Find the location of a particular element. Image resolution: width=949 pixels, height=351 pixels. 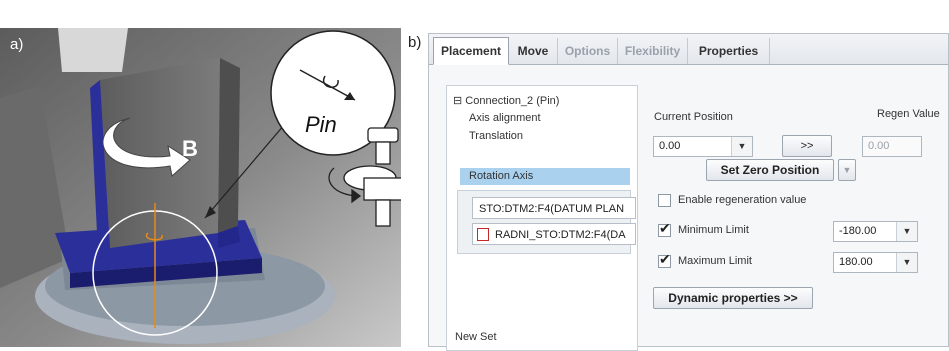

tab-properties: Properties is located at coordinates (729, 51).